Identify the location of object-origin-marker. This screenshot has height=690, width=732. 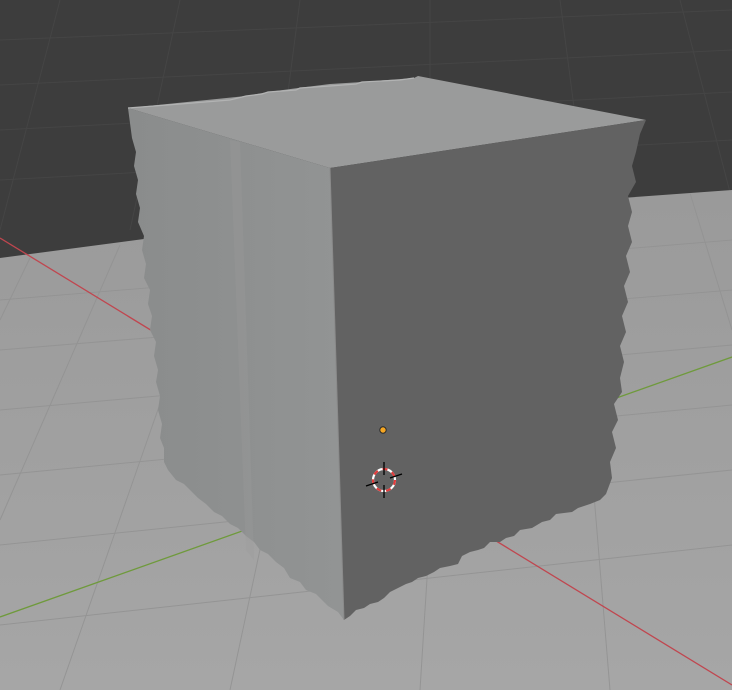
(383, 430).